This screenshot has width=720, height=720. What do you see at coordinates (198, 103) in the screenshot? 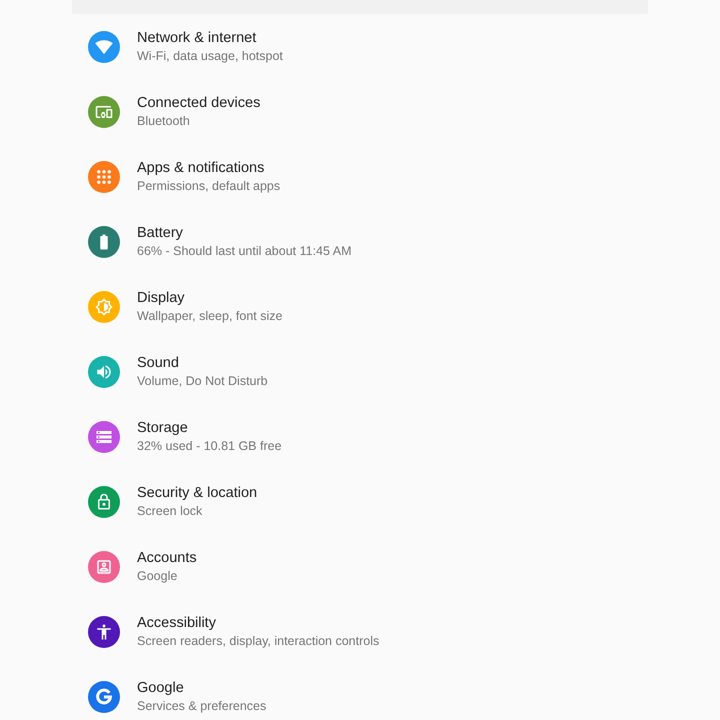
I see `setting-title: Connected devices` at bounding box center [198, 103].